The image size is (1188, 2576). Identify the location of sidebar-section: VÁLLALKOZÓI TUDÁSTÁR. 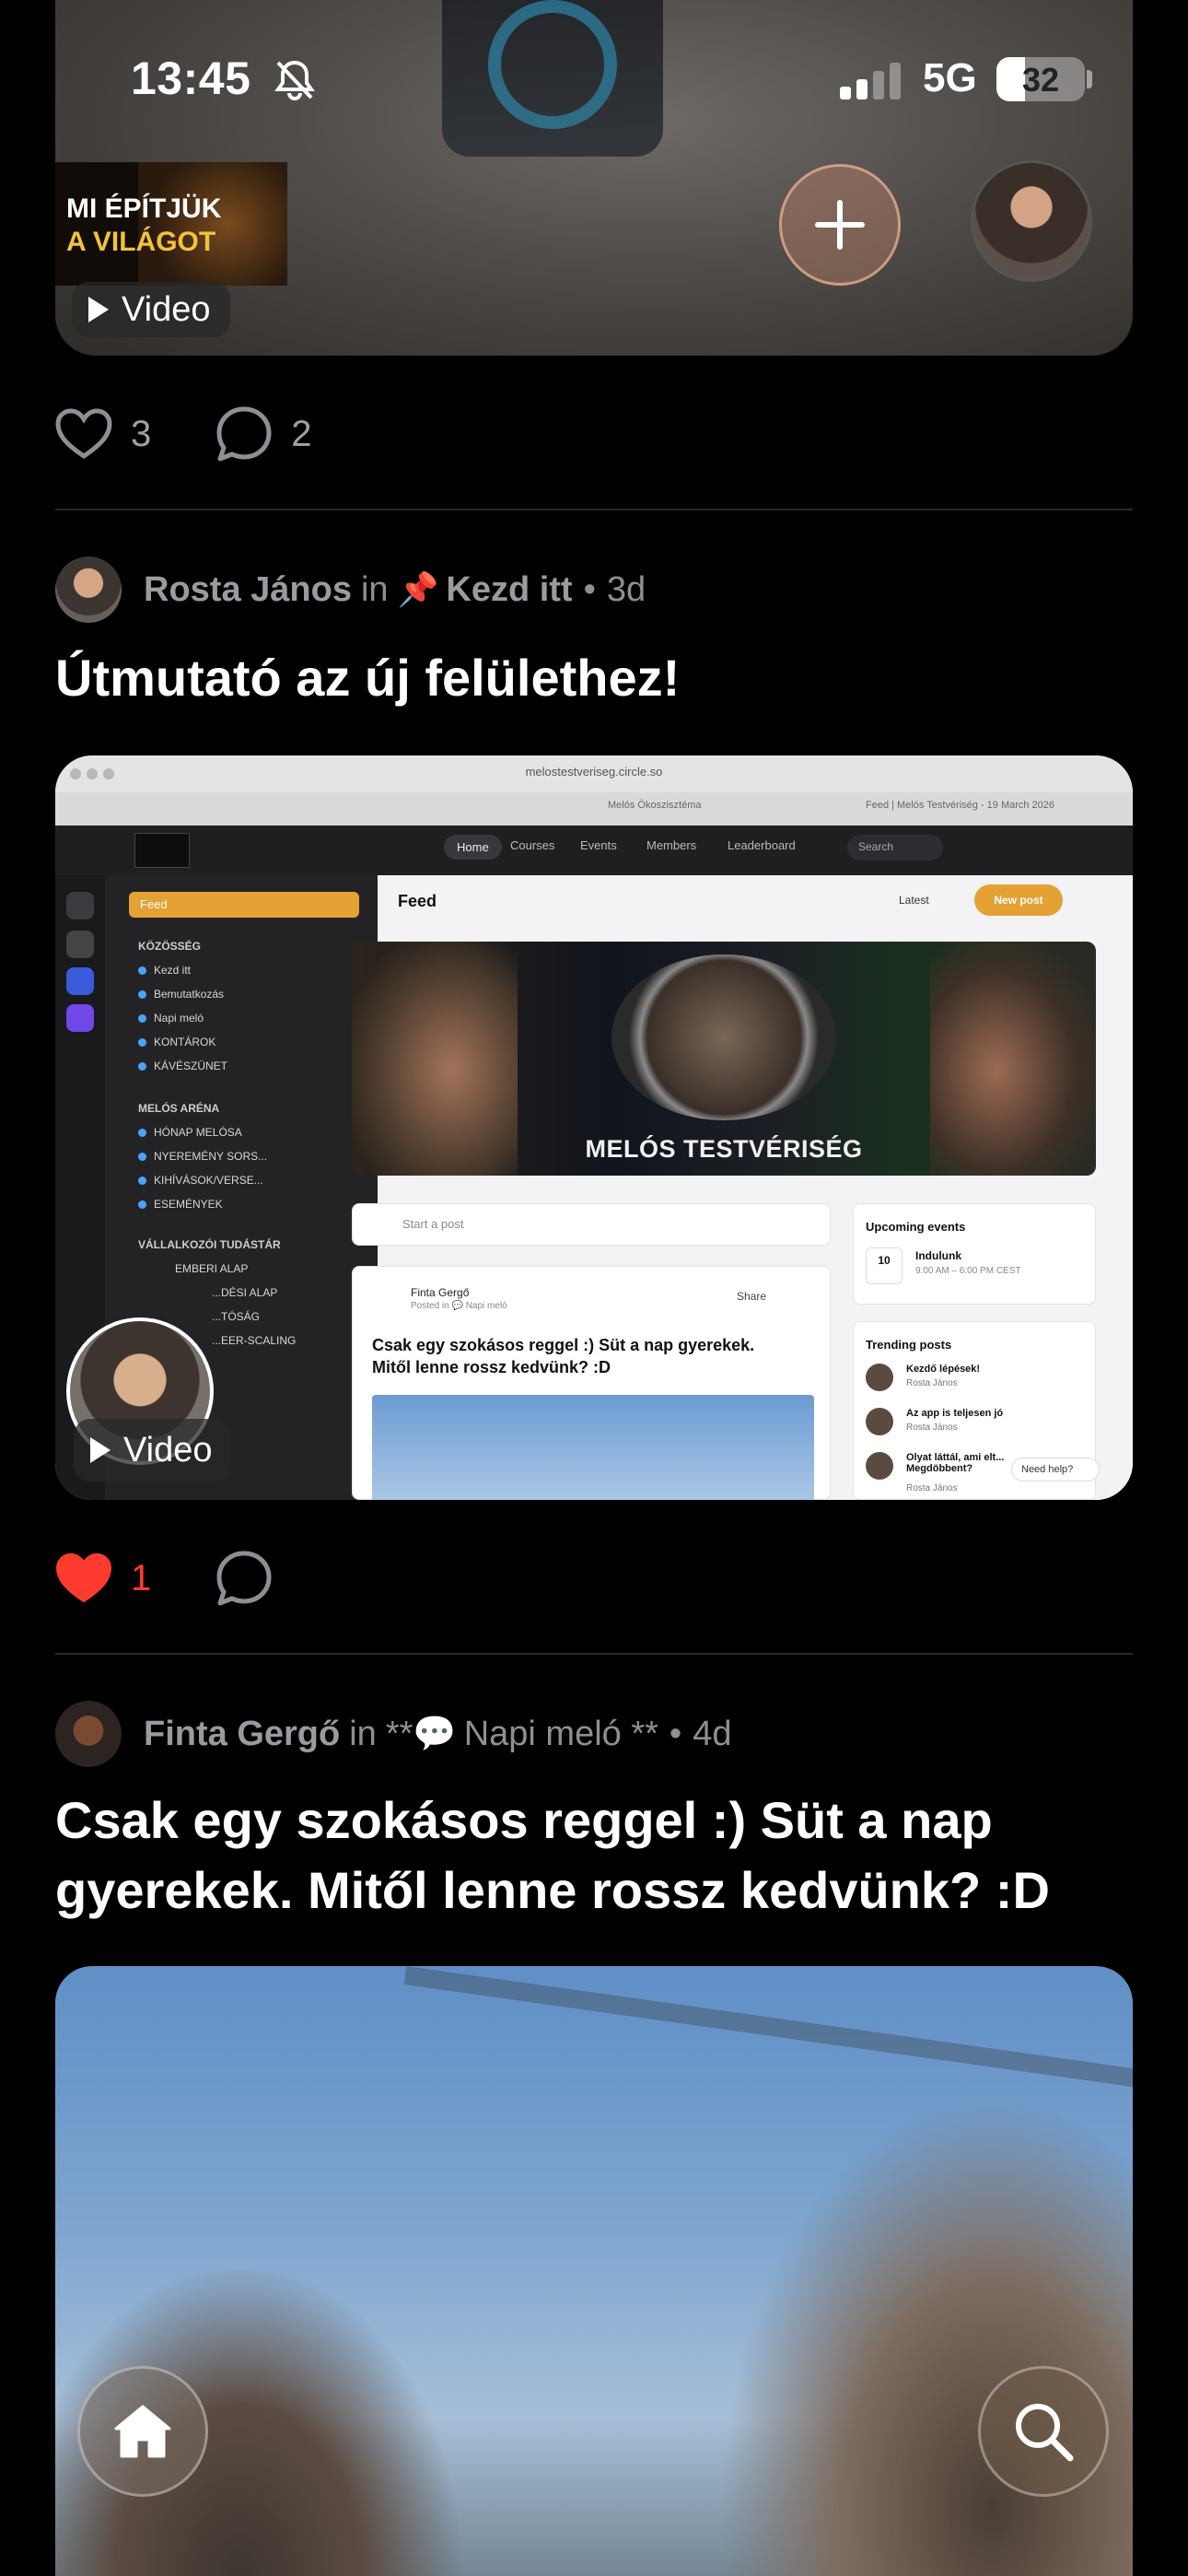
(209, 1244).